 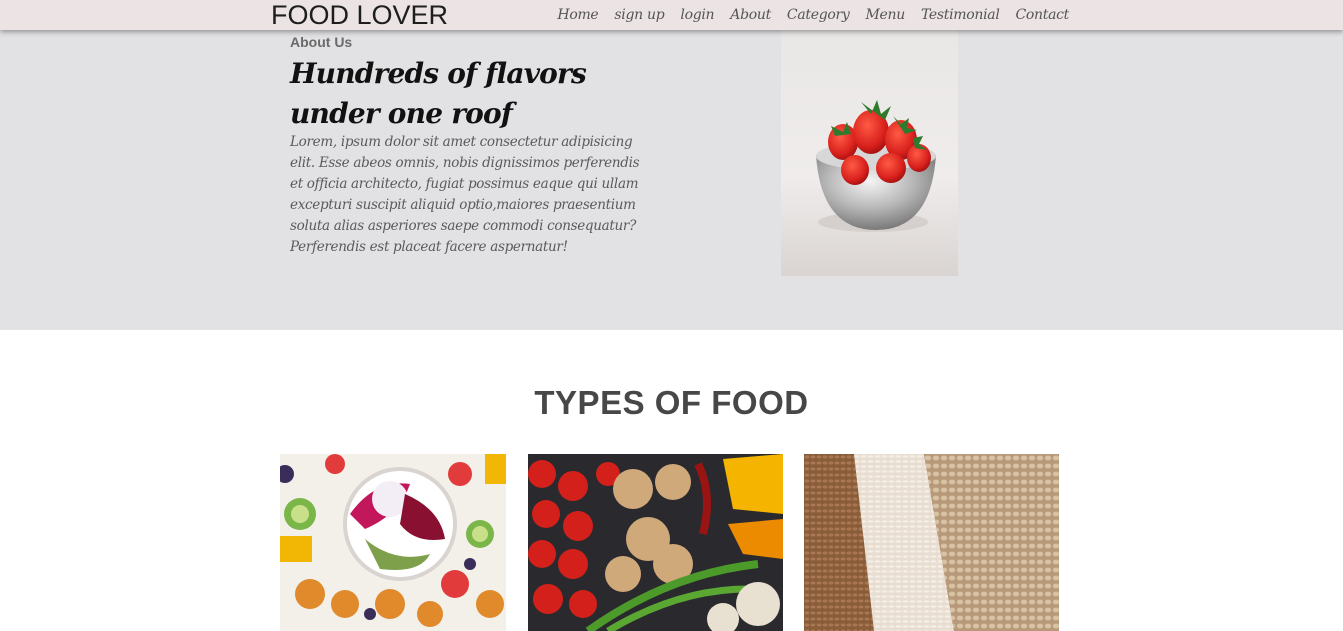 What do you see at coordinates (359, 15) in the screenshot?
I see `brand-logo: FOOD LOVER` at bounding box center [359, 15].